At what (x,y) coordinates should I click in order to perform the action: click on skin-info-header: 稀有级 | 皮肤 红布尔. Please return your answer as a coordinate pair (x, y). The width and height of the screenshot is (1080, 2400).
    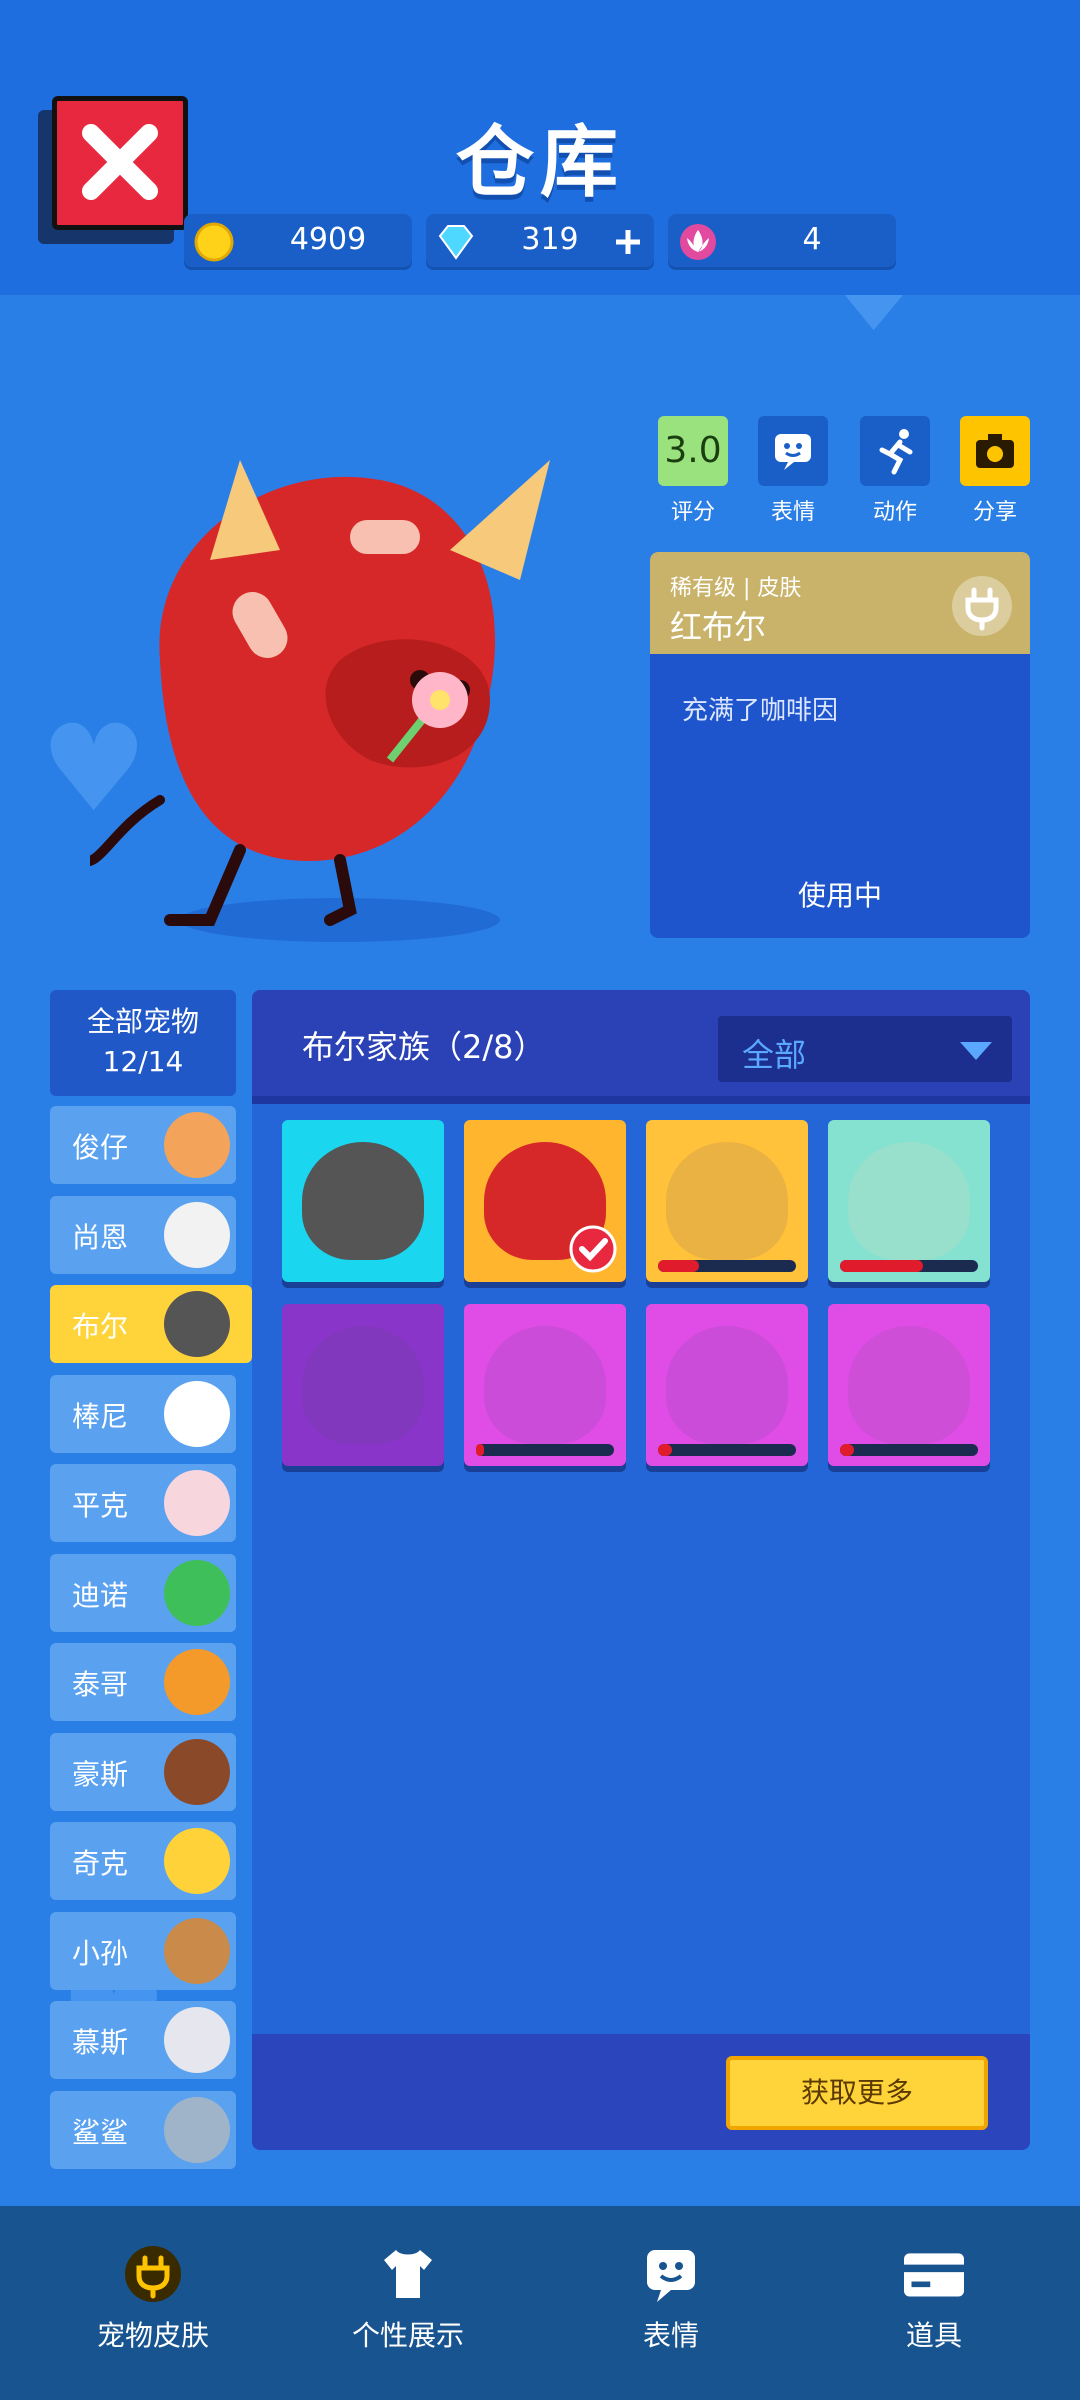
    Looking at the image, I should click on (840, 603).